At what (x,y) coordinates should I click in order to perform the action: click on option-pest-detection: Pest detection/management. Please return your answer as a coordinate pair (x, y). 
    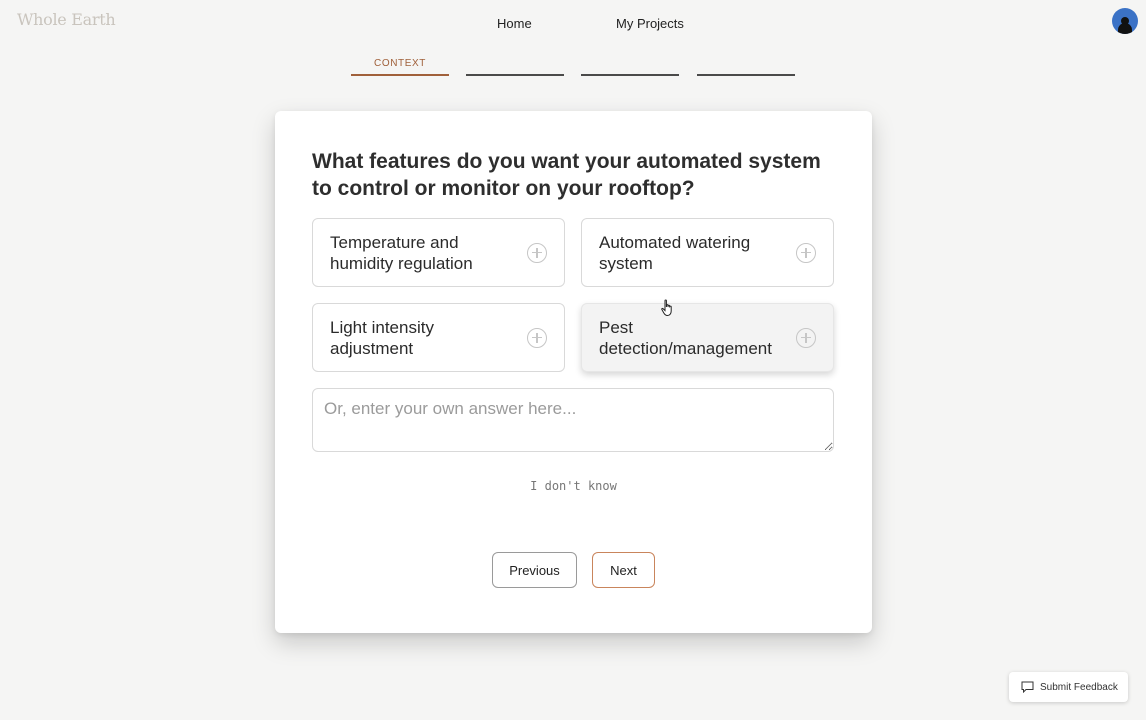
    Looking at the image, I should click on (707, 337).